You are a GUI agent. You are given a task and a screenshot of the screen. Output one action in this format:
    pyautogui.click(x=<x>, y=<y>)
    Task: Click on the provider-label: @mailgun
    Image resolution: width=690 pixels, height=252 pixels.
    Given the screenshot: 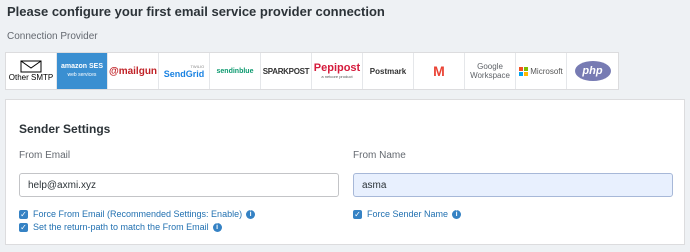 What is the action you would take?
    pyautogui.click(x=133, y=71)
    